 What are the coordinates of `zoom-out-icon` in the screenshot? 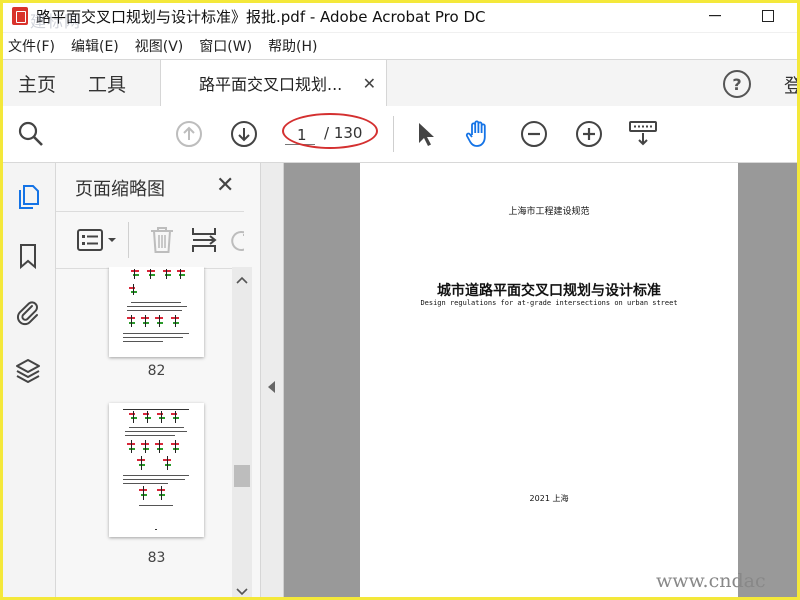 It's located at (534, 134).